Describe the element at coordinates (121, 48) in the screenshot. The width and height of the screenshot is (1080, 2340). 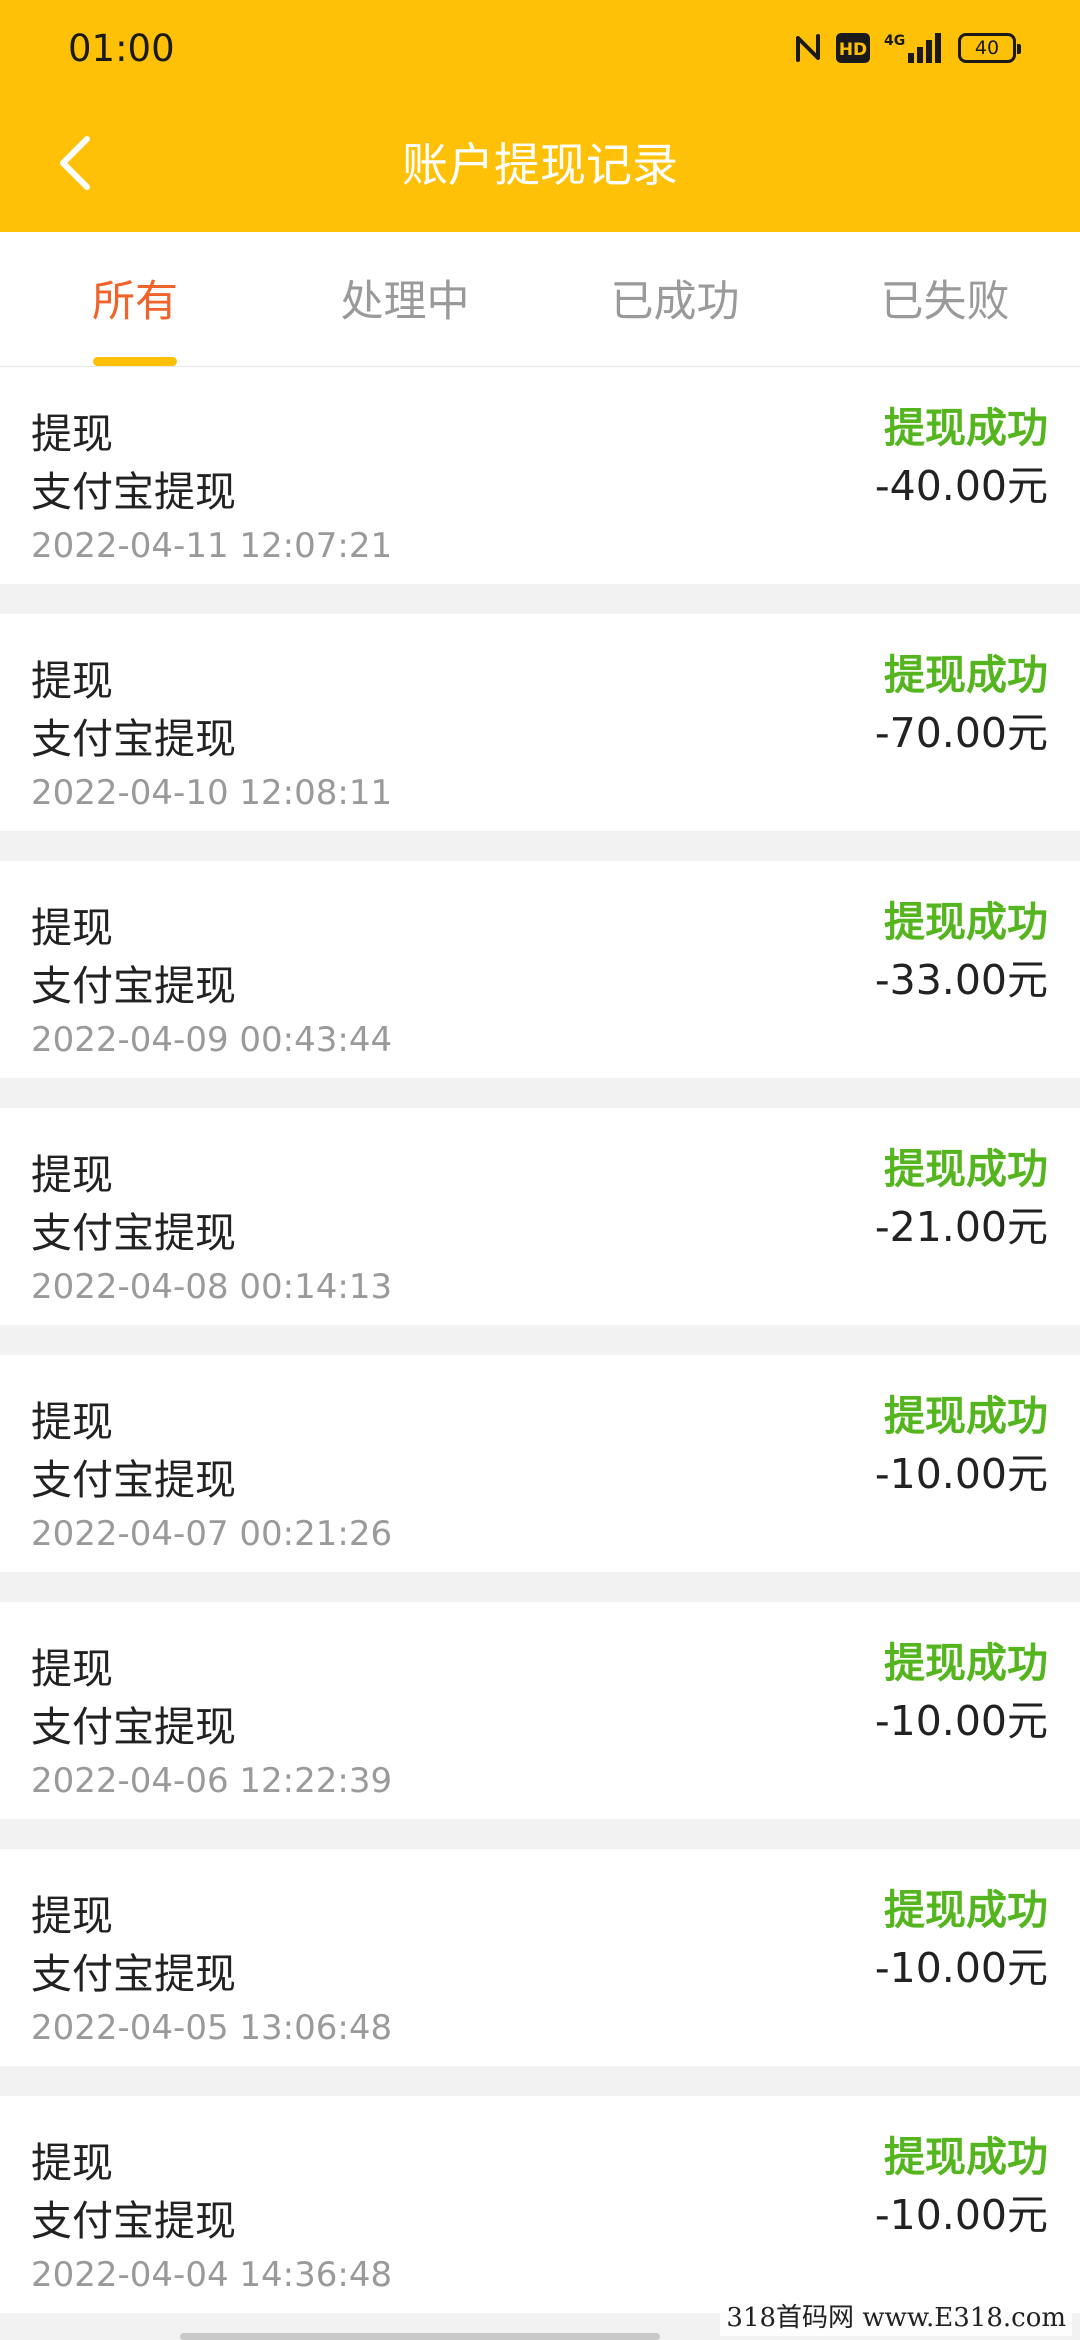
I see `status-time: 01:00` at that location.